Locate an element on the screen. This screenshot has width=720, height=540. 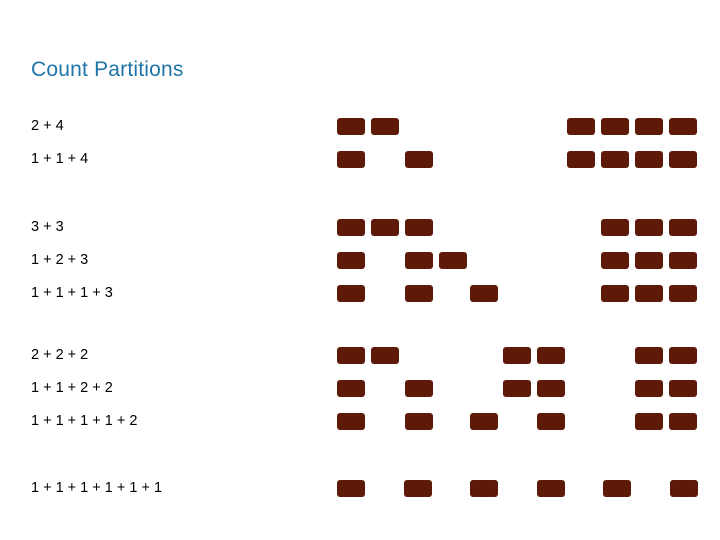
partition-row: 1 + 1 + 1 + 1 + 2 is located at coordinates (360, 429).